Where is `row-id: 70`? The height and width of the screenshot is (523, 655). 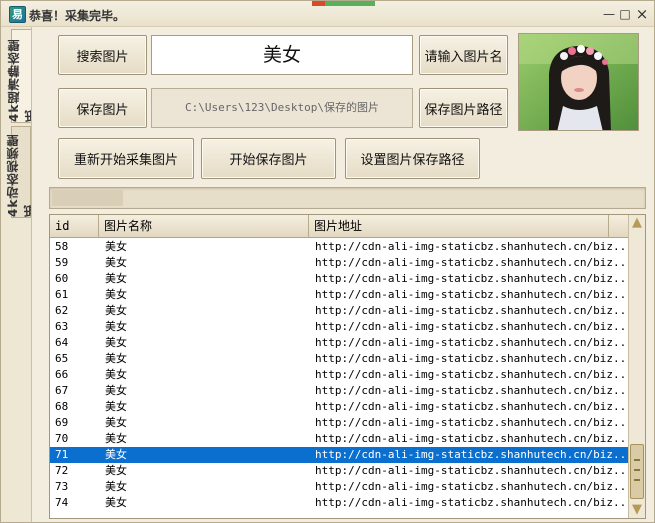
row-id: 70 is located at coordinates (62, 438).